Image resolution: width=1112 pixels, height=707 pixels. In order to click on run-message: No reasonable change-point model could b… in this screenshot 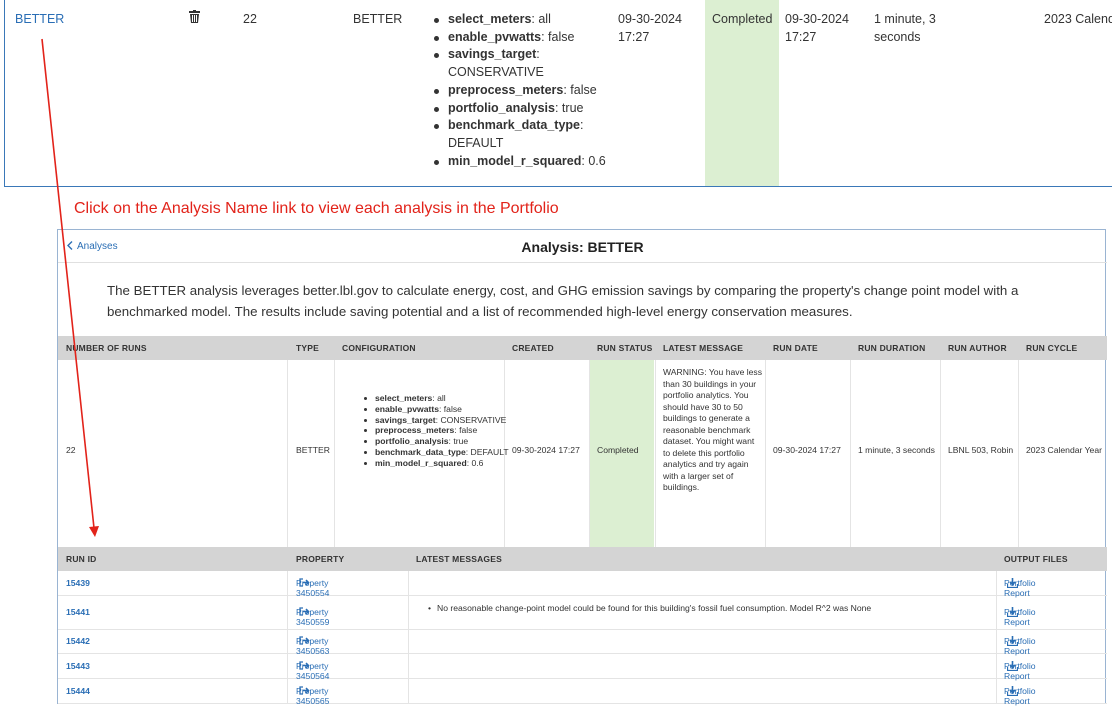, I will do `click(649, 608)`.